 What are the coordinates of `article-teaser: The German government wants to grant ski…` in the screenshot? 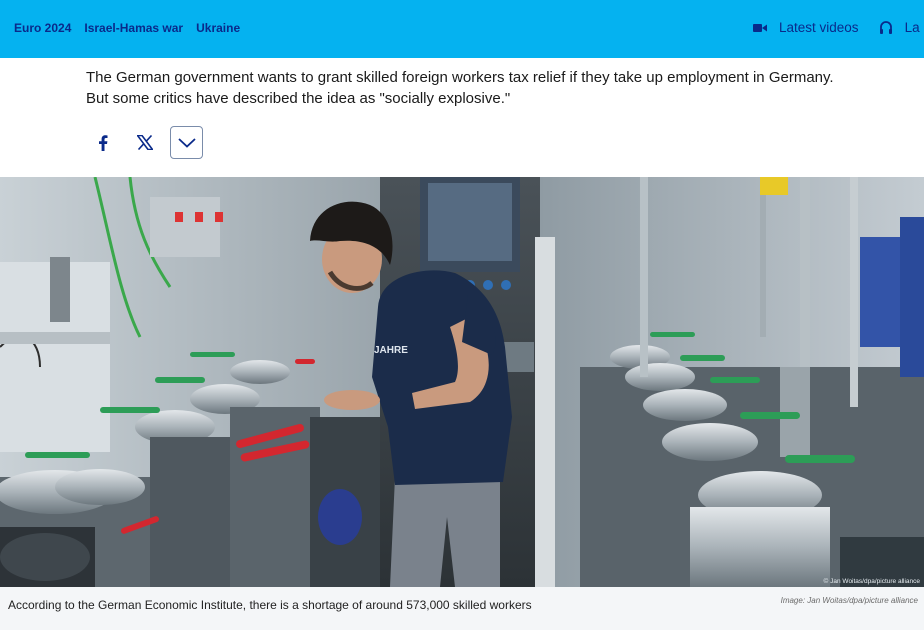 It's located at (460, 88).